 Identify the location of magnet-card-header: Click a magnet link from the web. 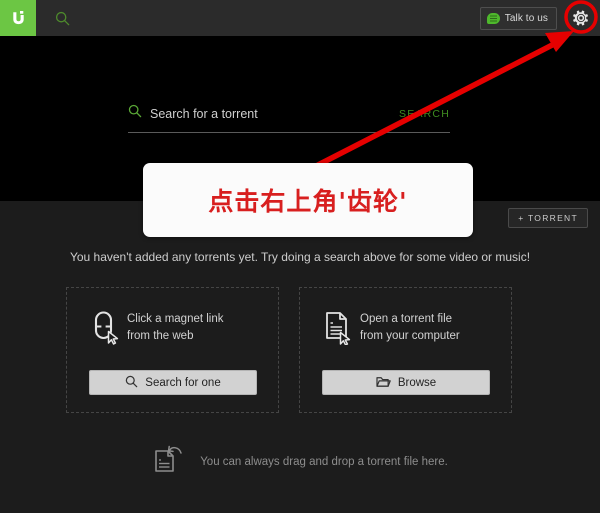
(172, 319).